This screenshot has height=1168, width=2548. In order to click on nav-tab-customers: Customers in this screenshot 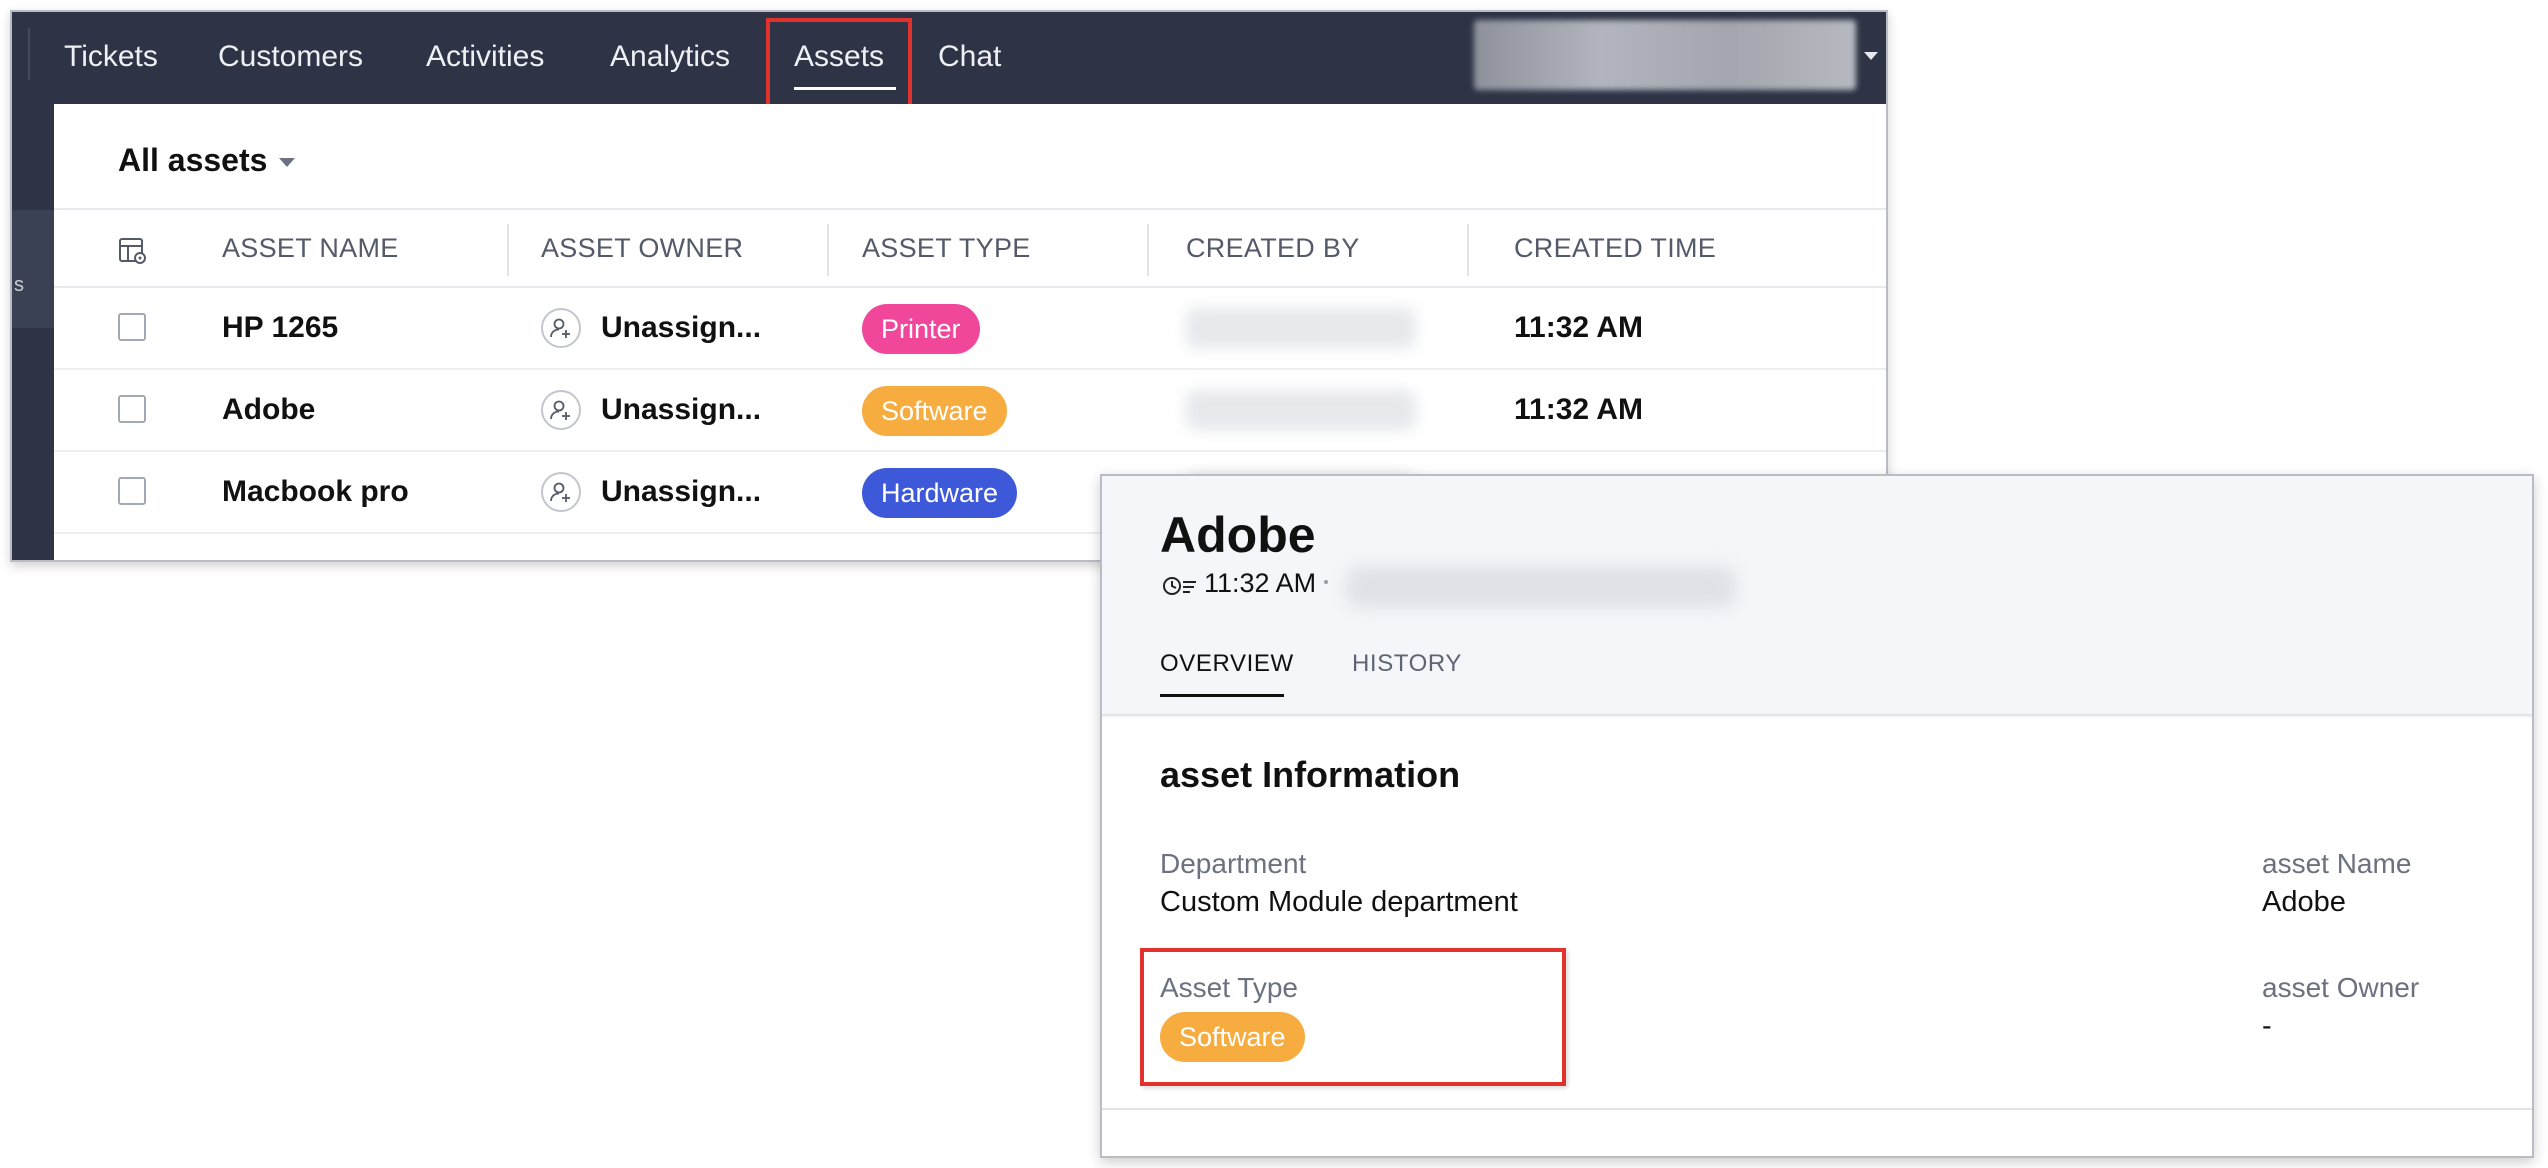, I will do `click(290, 57)`.